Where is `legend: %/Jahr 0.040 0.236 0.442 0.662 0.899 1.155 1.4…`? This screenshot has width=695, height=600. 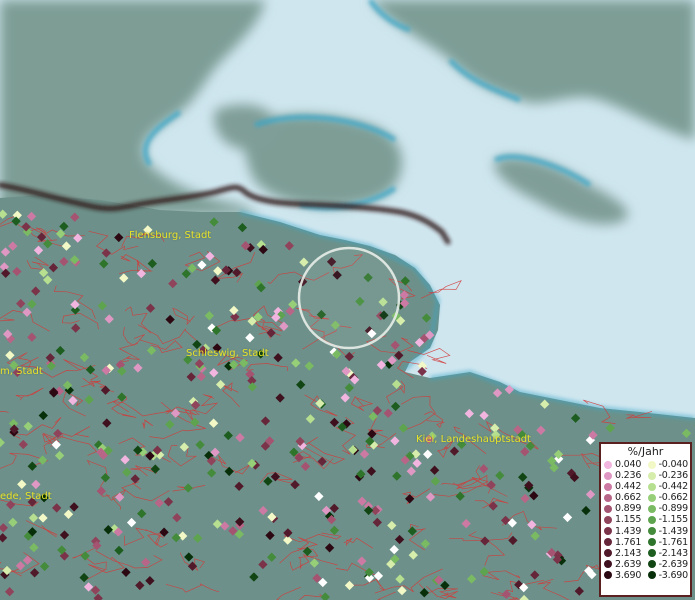
legend: %/Jahr 0.040 0.236 0.442 0.662 0.899 1.155 1.4… is located at coordinates (645, 519).